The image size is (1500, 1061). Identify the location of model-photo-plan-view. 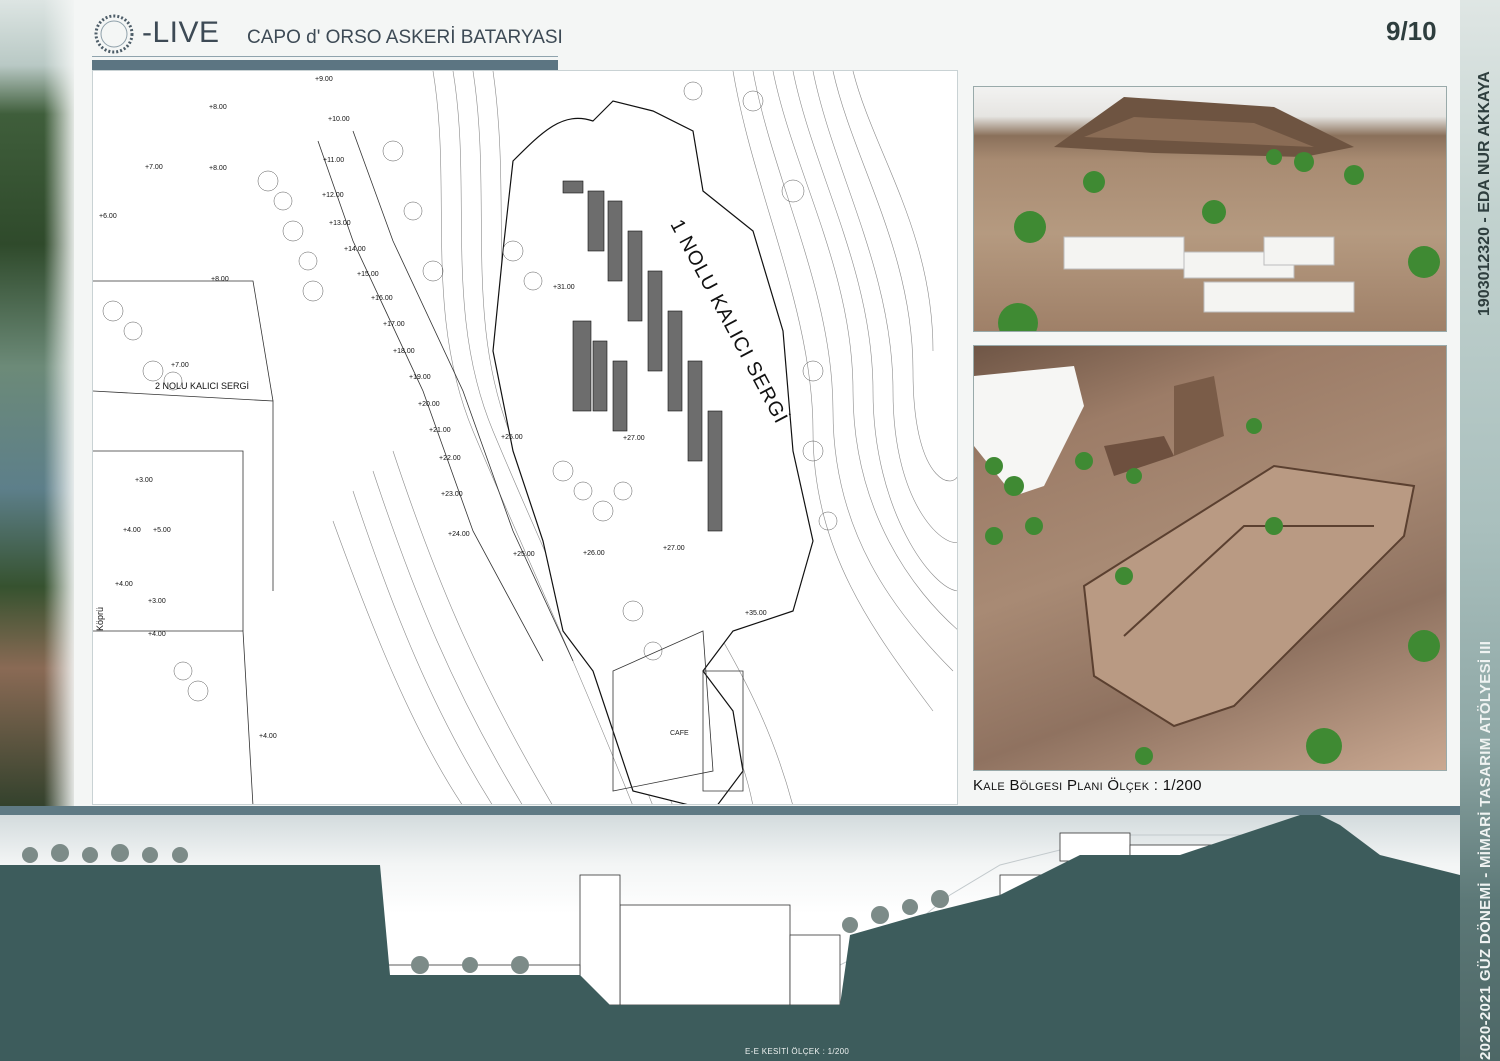
(1210, 558).